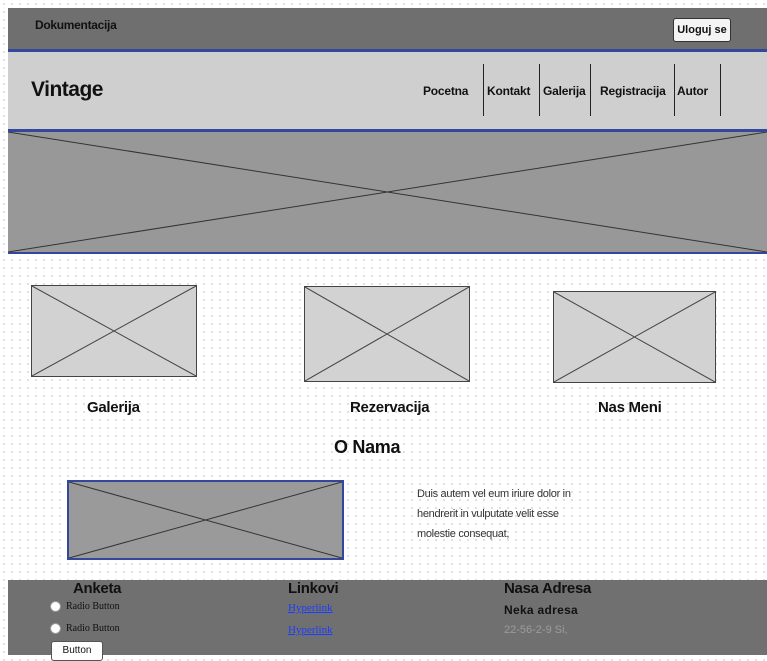 The image size is (767, 661). I want to click on address-line: Neka adresa, so click(541, 610).